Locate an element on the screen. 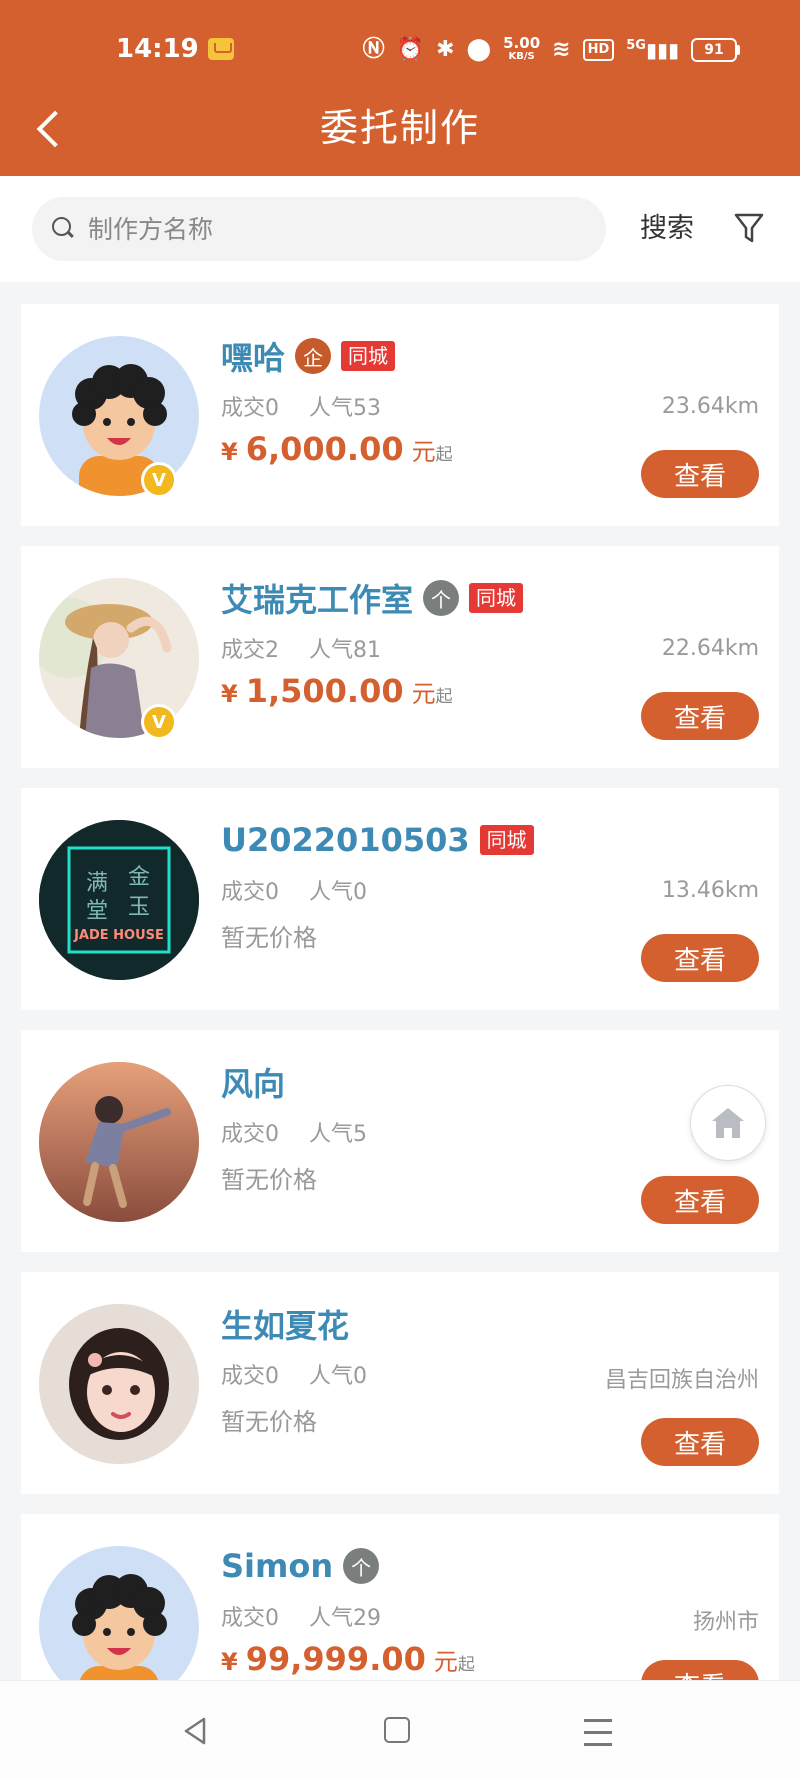  speed-value: 5.00 is located at coordinates (522, 43).